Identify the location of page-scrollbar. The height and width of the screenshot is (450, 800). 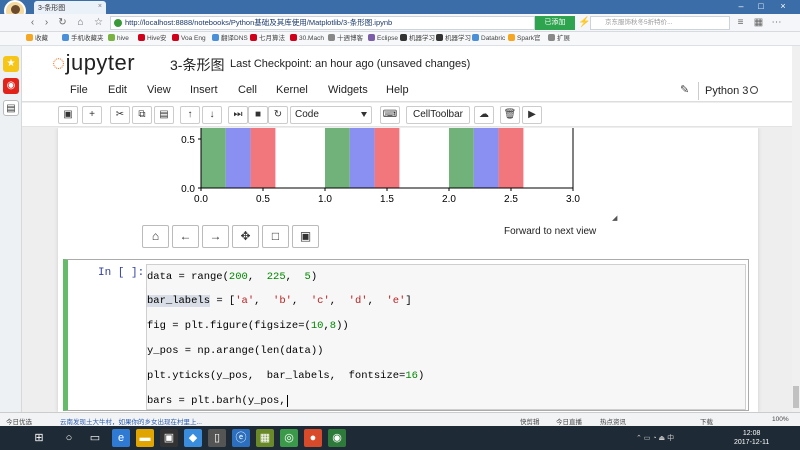
(796, 229).